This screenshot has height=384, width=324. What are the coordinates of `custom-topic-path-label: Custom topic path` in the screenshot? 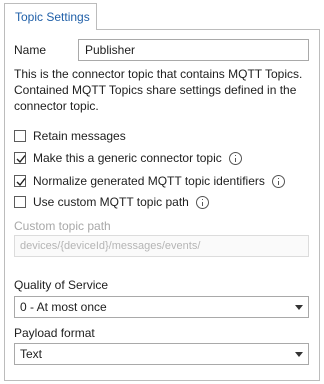 It's located at (62, 226).